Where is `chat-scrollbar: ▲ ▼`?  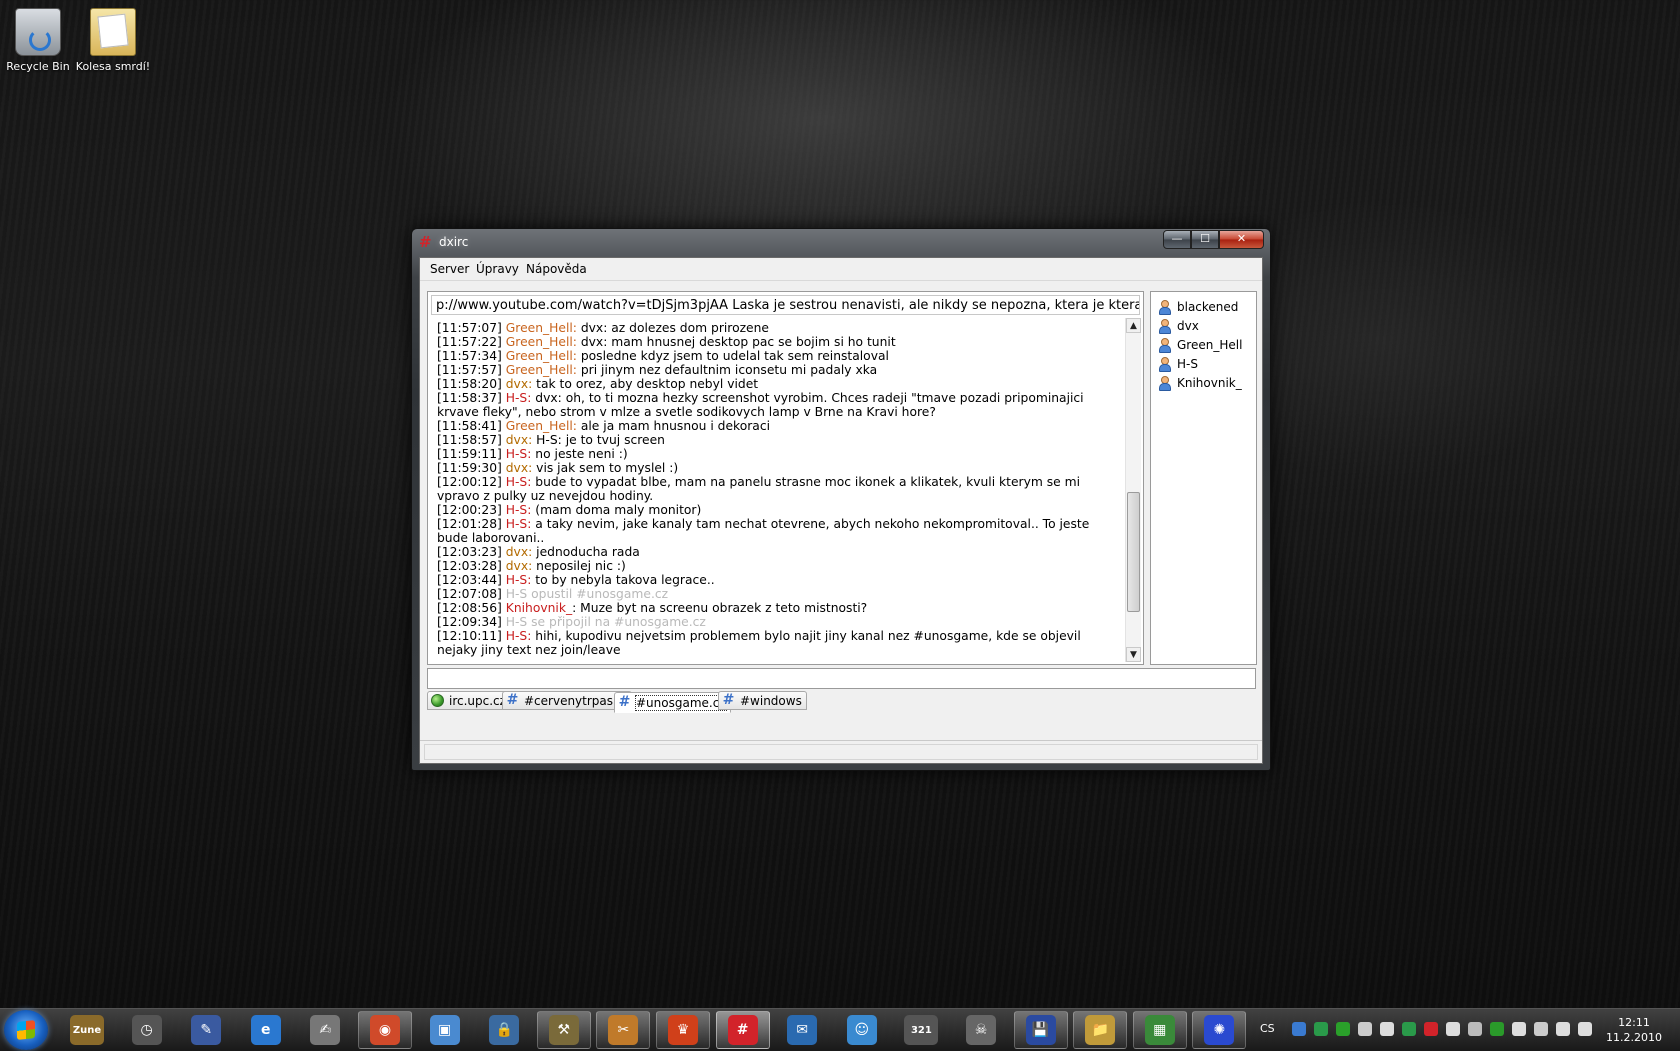 chat-scrollbar: ▲ ▼ is located at coordinates (1133, 490).